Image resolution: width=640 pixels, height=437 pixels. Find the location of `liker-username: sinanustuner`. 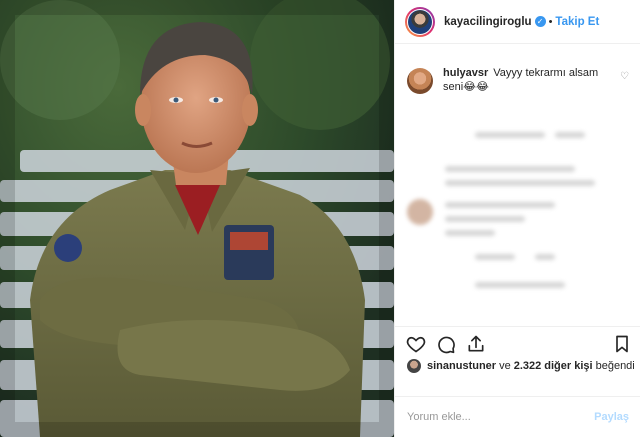

liker-username: sinanustuner is located at coordinates (461, 366).